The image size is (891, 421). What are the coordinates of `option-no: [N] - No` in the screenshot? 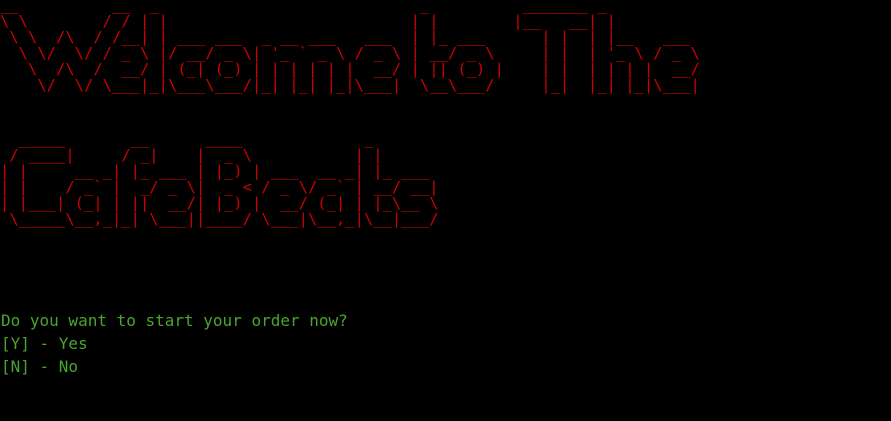 It's located at (40, 366).